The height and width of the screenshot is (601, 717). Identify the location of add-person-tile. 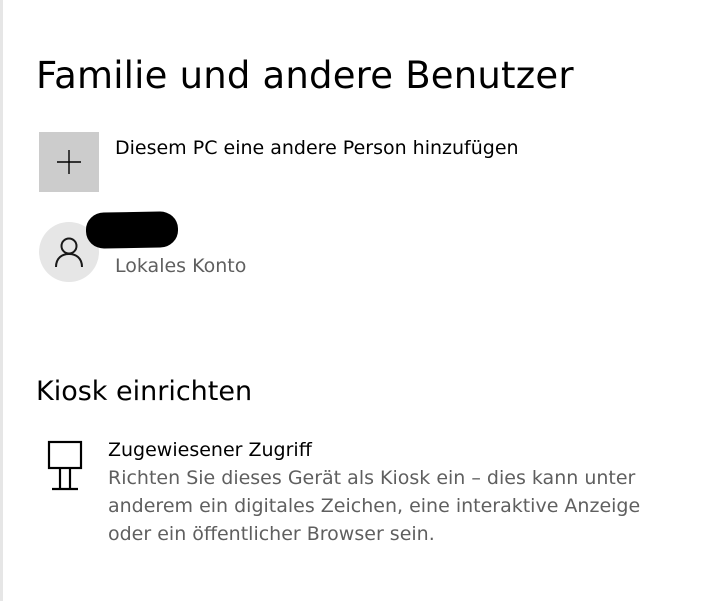
(69, 162).